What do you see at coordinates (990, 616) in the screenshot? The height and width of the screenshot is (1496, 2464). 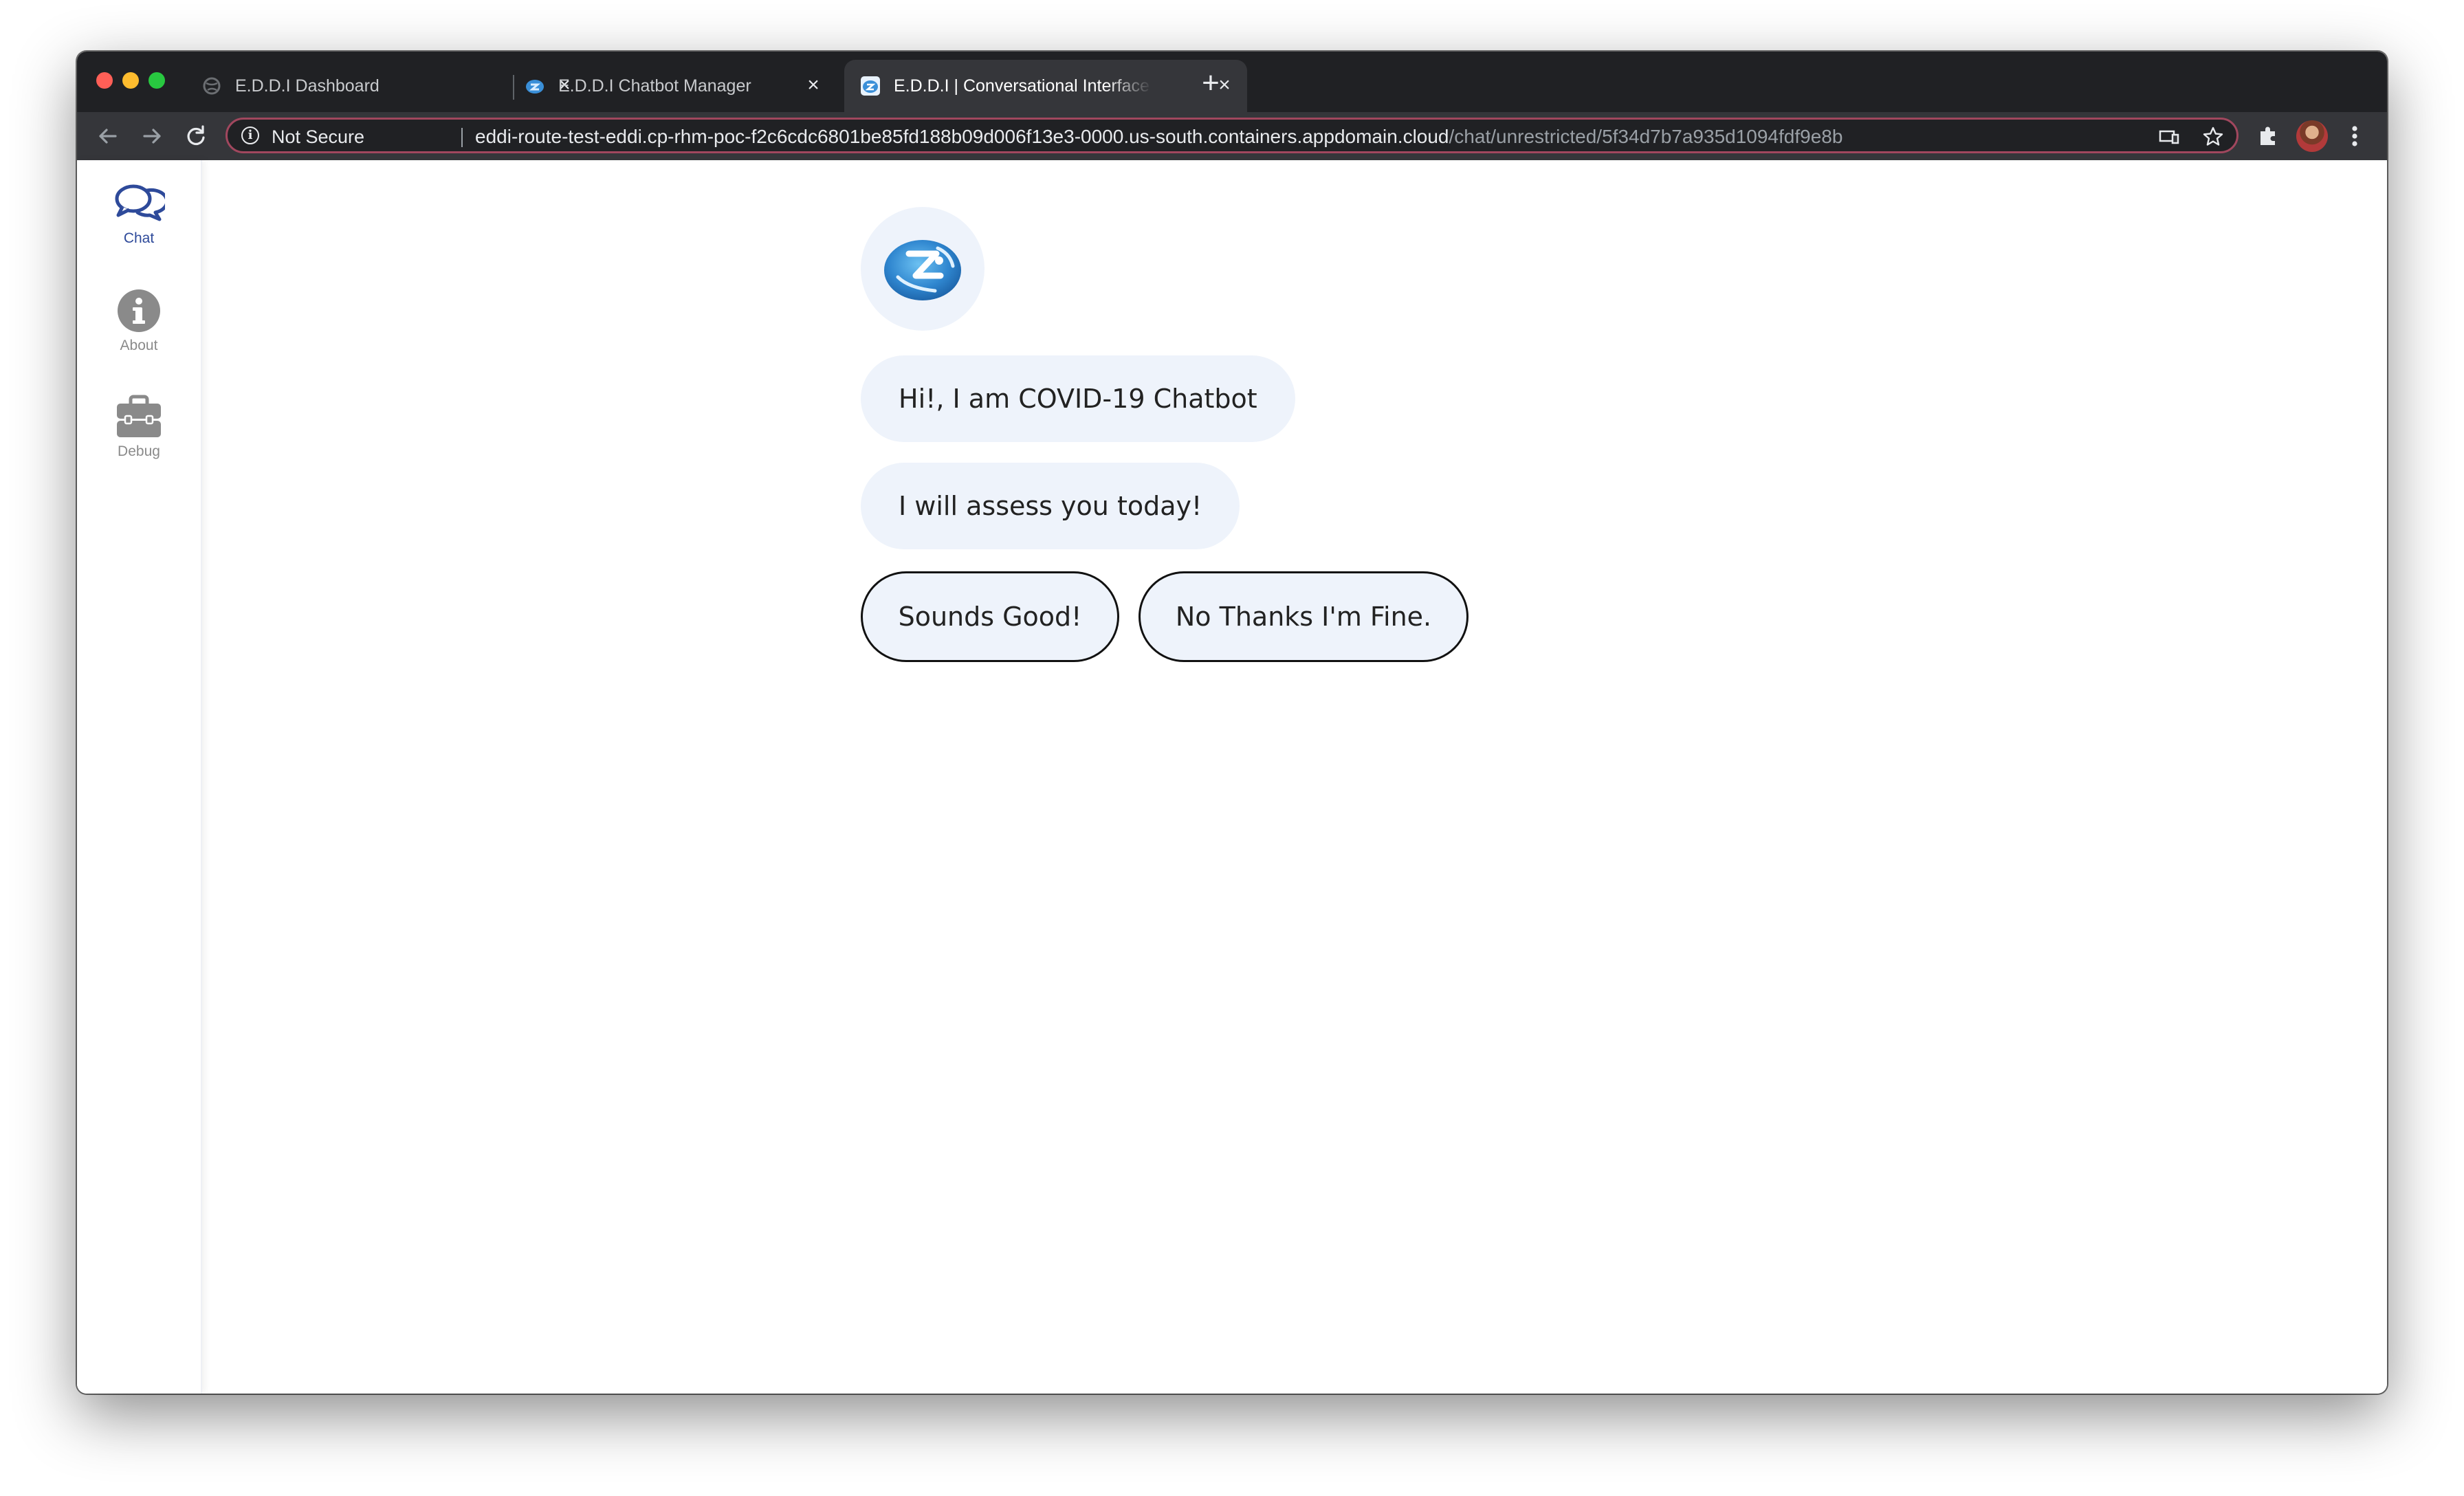 I see `quick-reply-sounds-good-button: Sounds Good!` at bounding box center [990, 616].